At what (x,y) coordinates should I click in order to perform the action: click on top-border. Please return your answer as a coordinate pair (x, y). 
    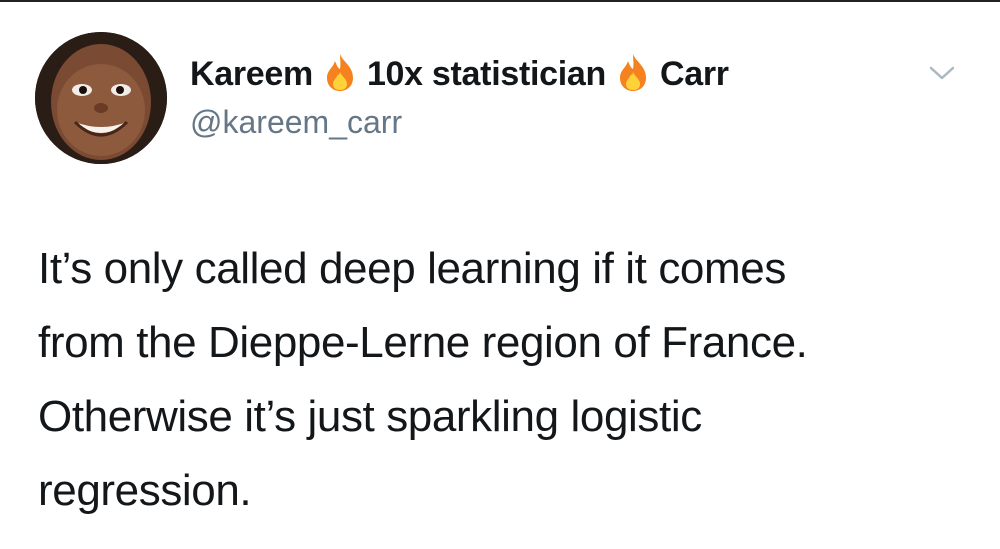
    Looking at the image, I should click on (500, 1).